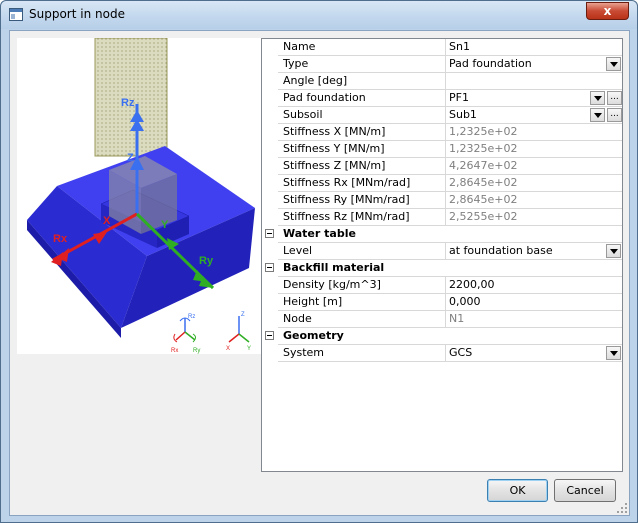 The width and height of the screenshot is (638, 523). Describe the element at coordinates (243, 315) in the screenshot. I see `mini-z-label: Z` at that location.